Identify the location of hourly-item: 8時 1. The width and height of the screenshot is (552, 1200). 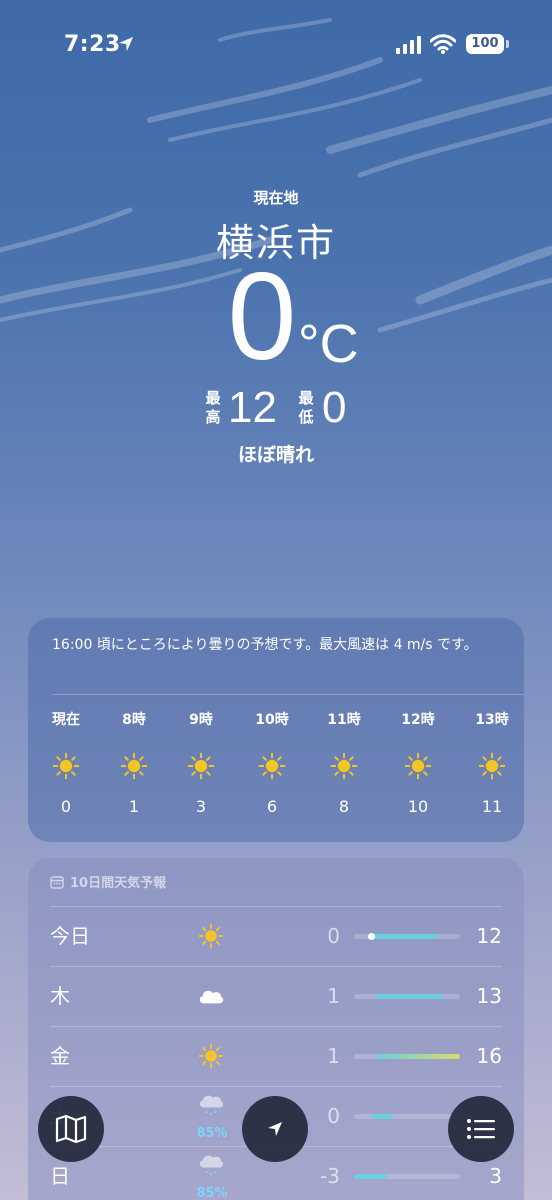
(134, 764).